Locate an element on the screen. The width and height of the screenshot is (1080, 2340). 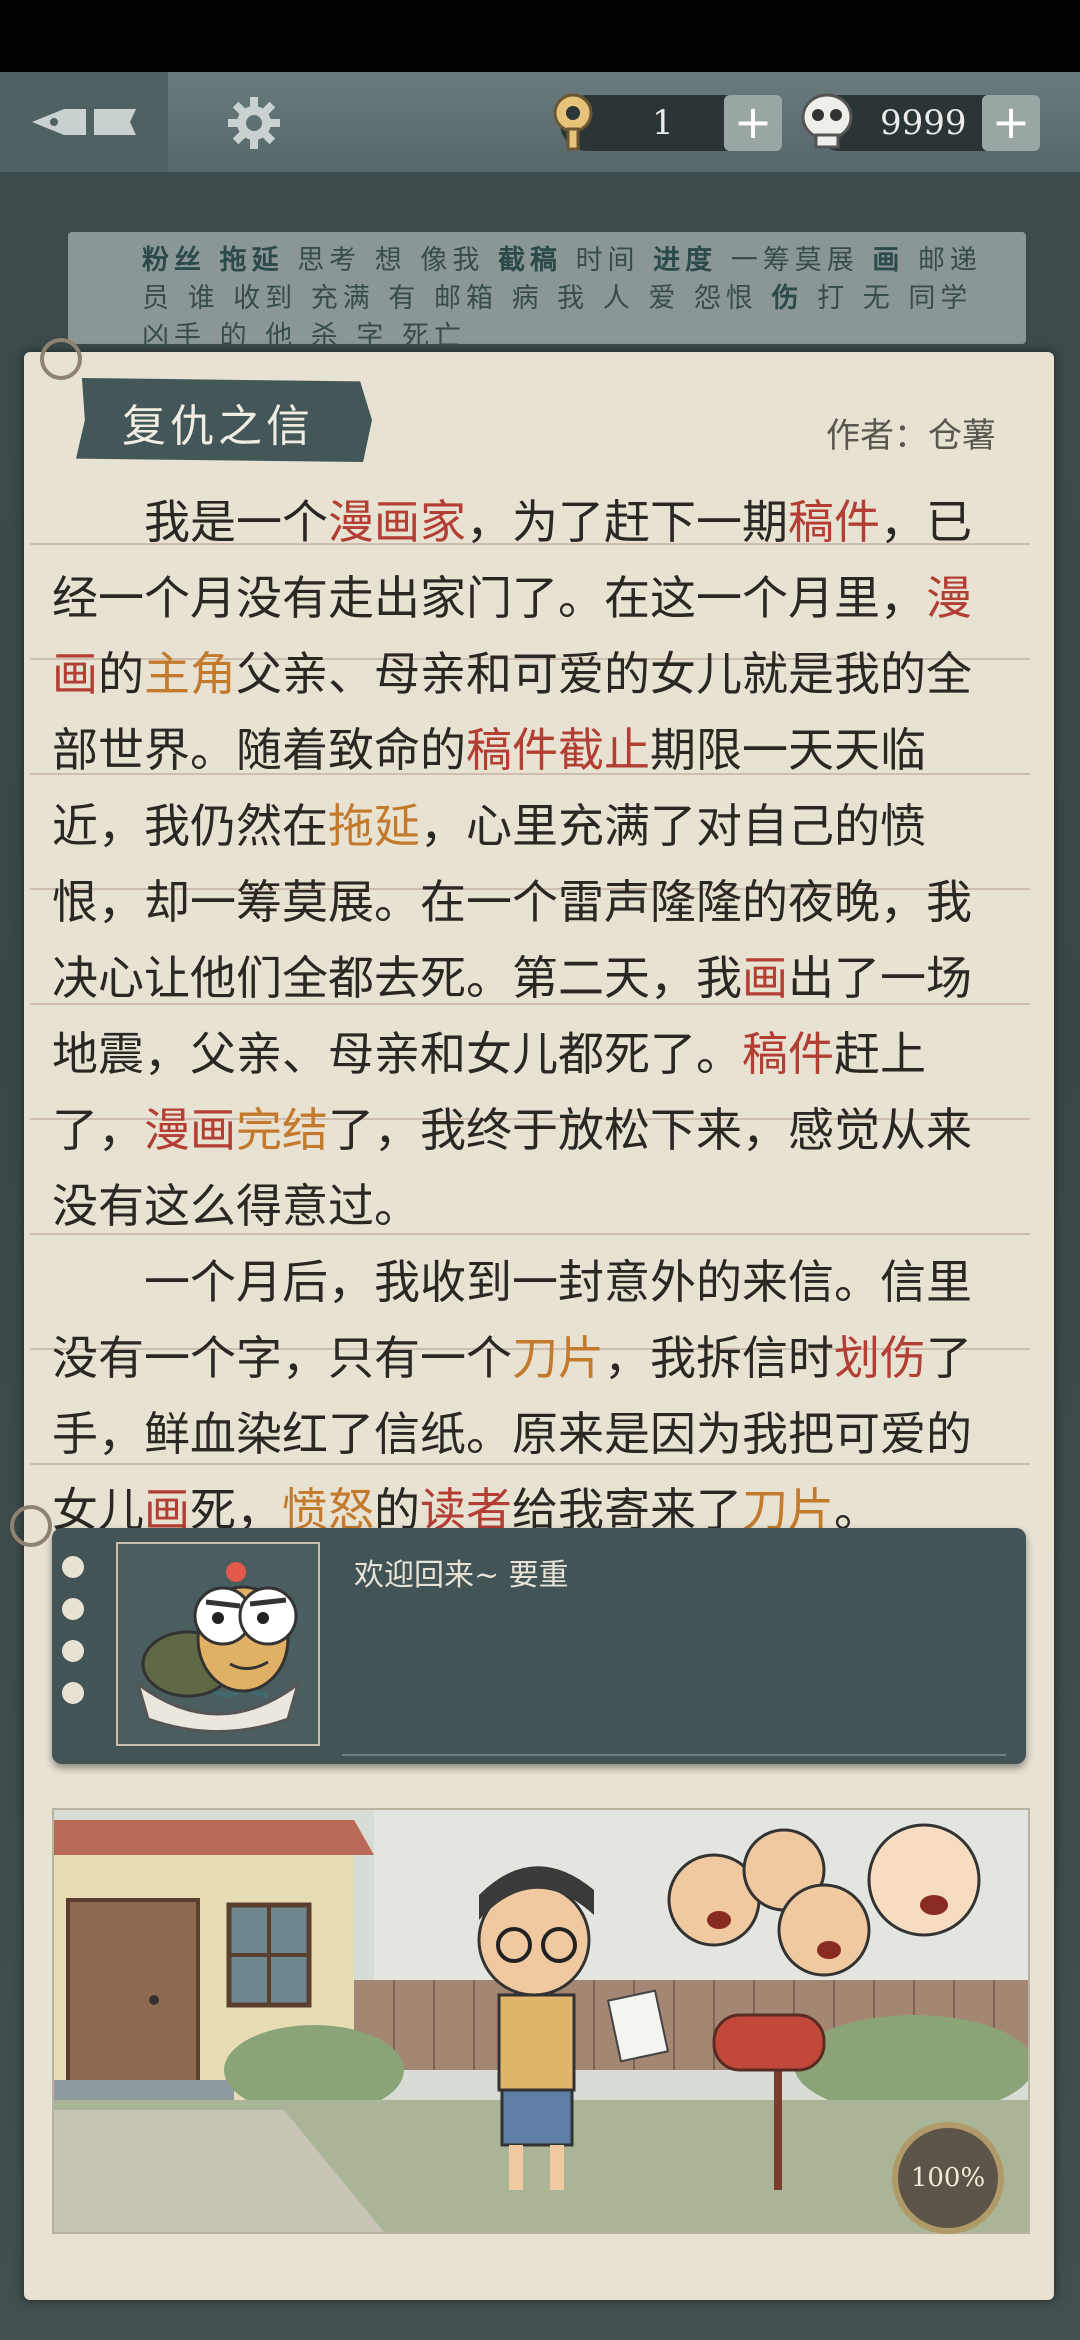
keyword: 病 is located at coordinates (527, 298).